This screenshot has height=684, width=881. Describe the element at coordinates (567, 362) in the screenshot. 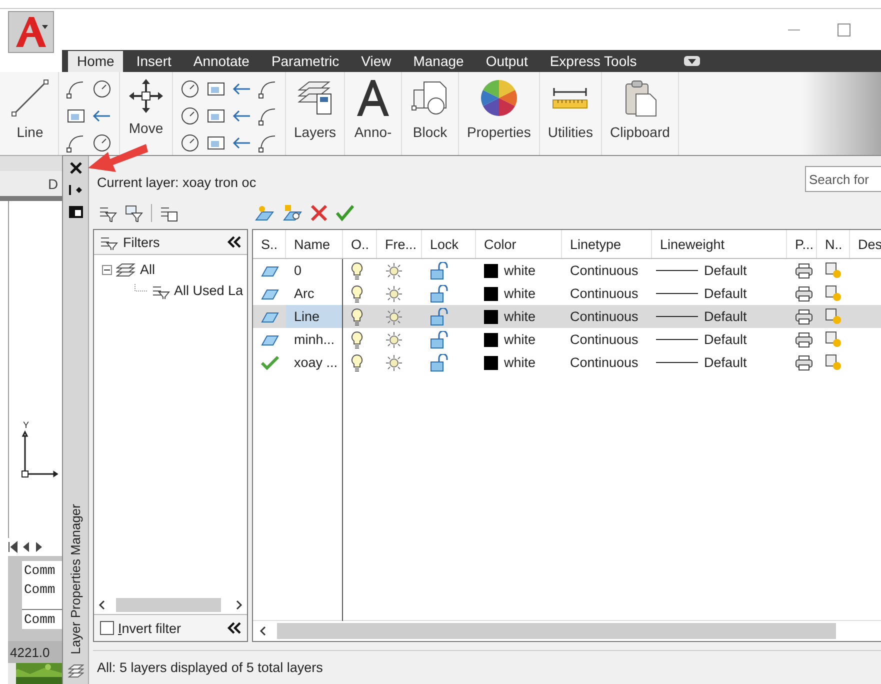

I see `layer-row: xoay ... white Continuous Default` at that location.